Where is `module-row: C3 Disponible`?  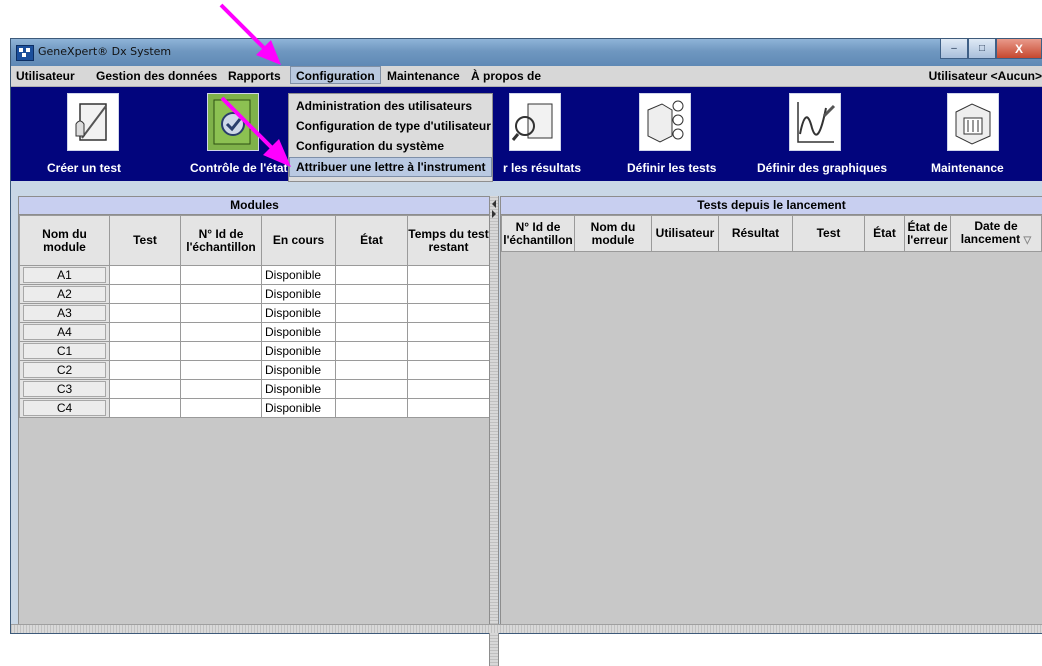 module-row: C3 Disponible is located at coordinates (254, 389).